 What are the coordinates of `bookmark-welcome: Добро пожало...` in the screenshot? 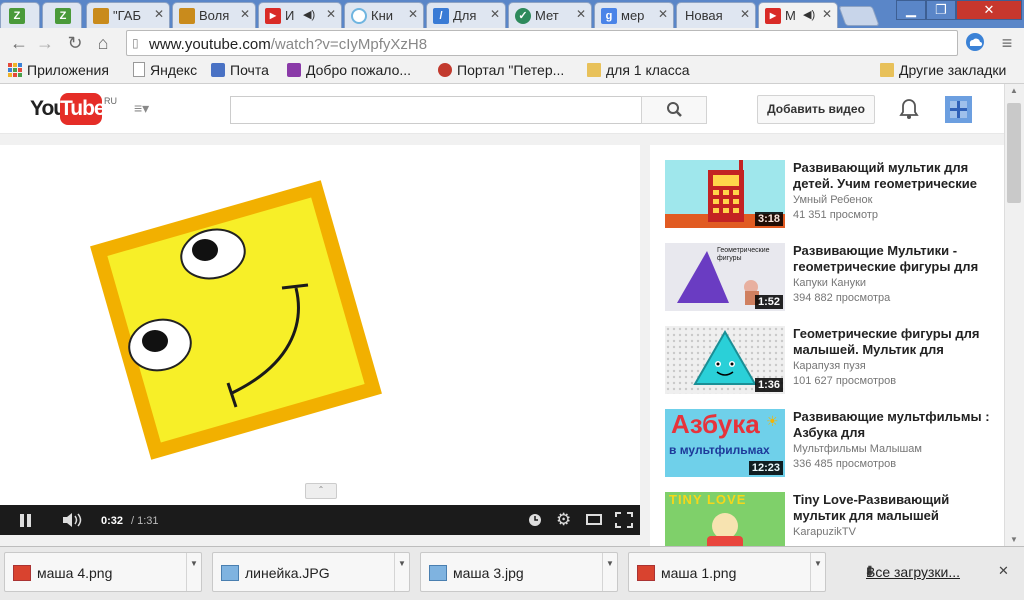 It's located at (349, 70).